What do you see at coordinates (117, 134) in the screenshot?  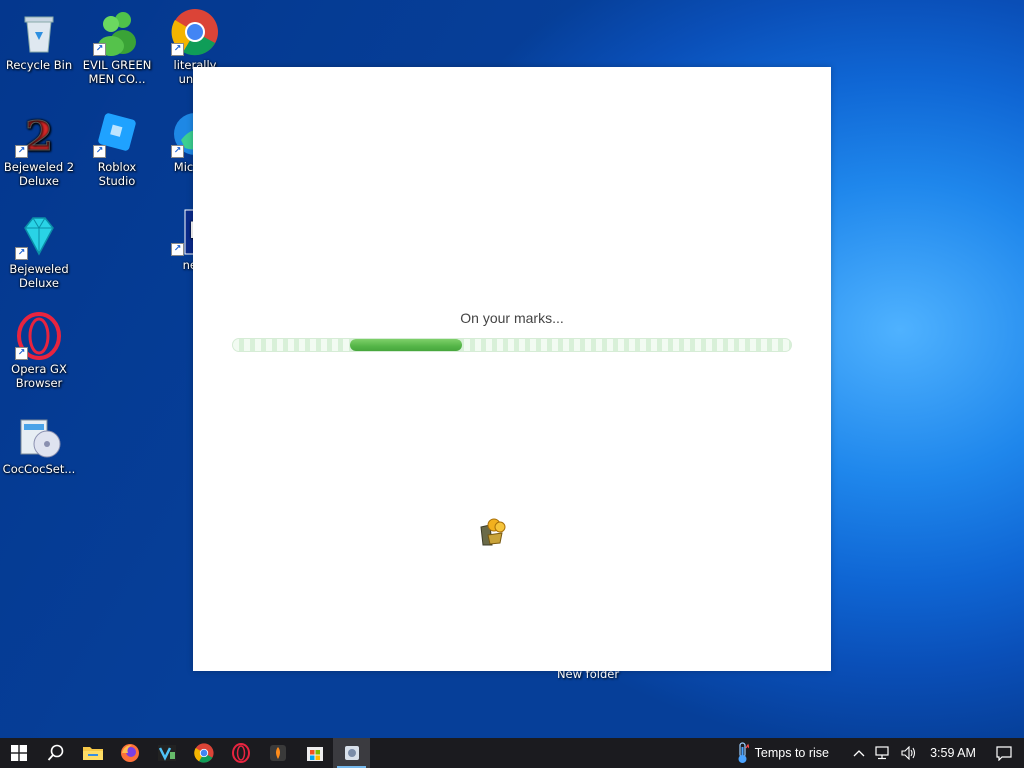 I see `roblox-studio-icon: ↗` at bounding box center [117, 134].